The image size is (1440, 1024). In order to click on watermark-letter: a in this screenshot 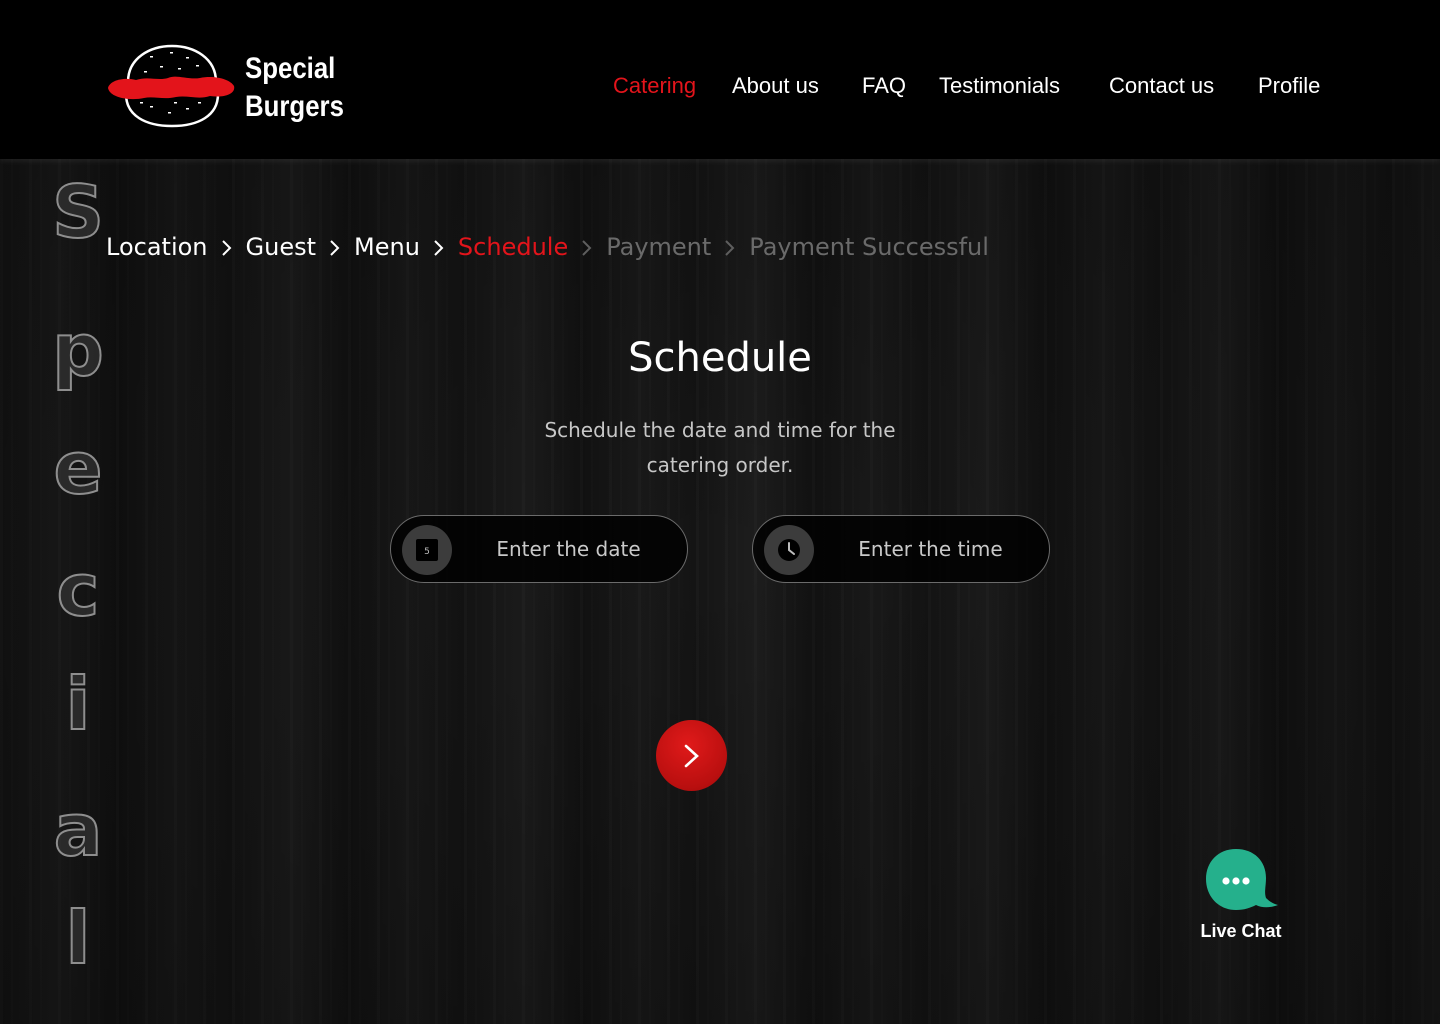, I will do `click(78, 830)`.